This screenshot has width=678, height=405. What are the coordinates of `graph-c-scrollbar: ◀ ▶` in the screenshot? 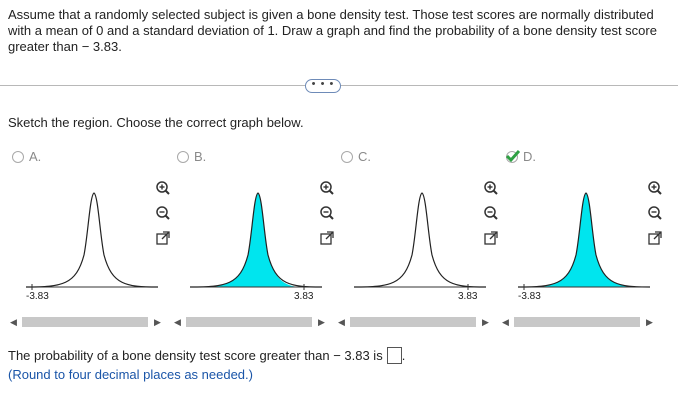 It's located at (415, 322).